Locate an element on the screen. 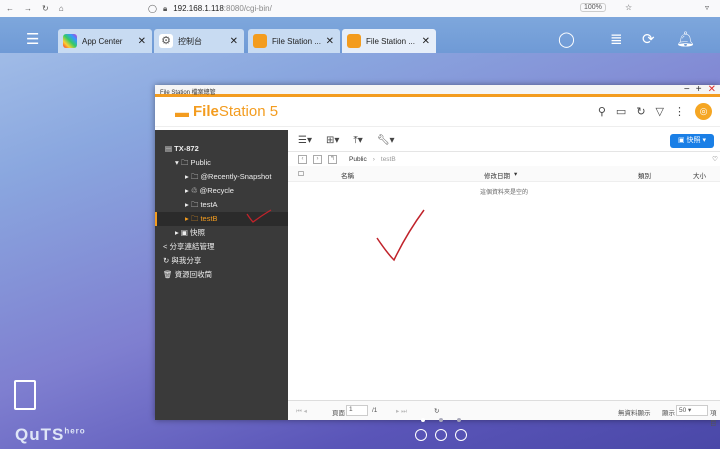 Image resolution: width=720 pixels, height=449 pixels. create-folder-icon: ⊞▾ is located at coordinates (332, 140).